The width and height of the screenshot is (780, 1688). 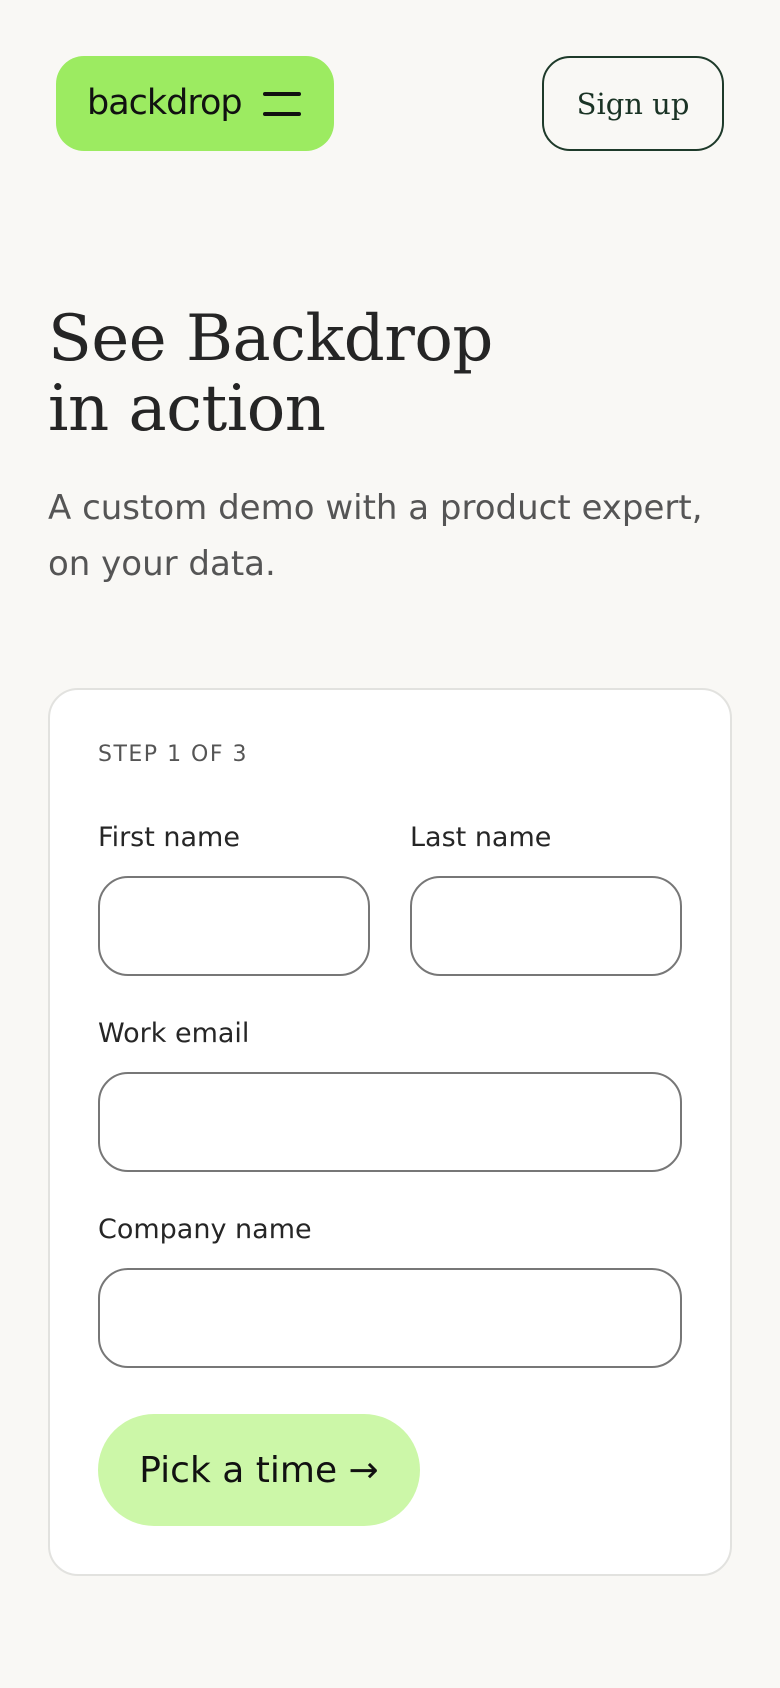 I want to click on sign-up-button: Sign up, so click(x=633, y=103).